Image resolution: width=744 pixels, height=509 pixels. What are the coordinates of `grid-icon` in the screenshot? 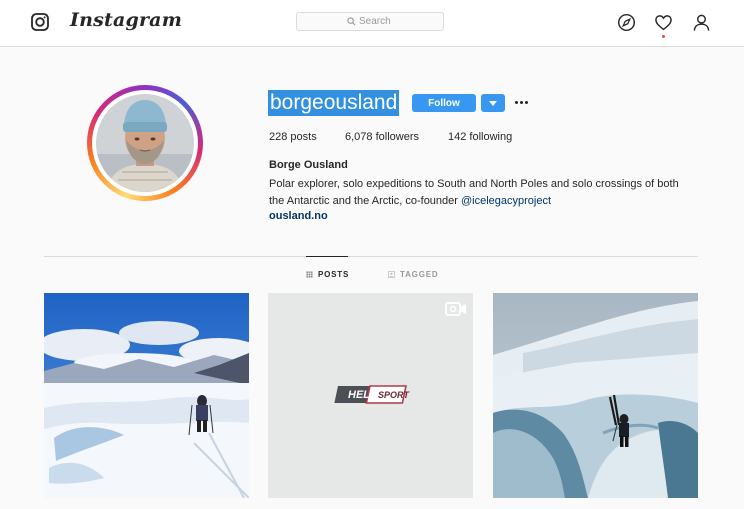 It's located at (309, 274).